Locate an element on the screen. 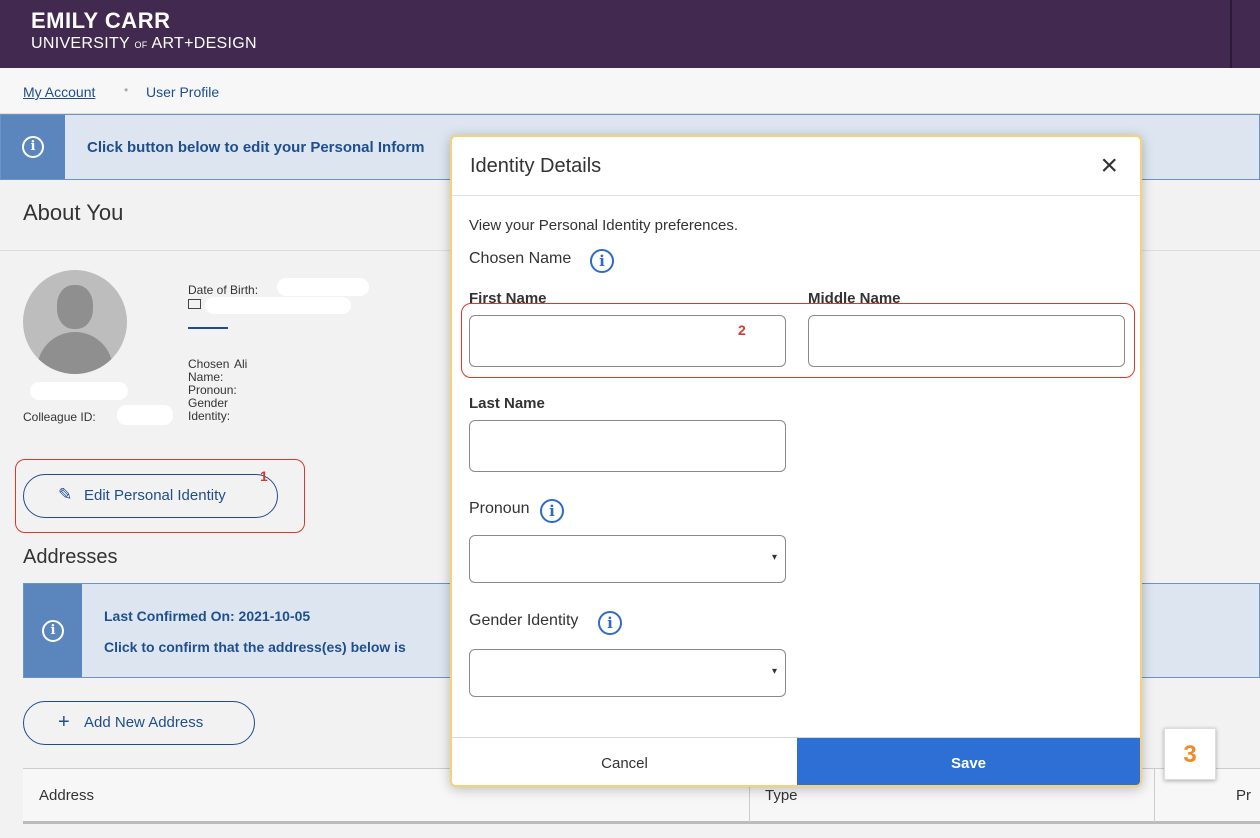  modal-title: Identity Details is located at coordinates (536, 166).